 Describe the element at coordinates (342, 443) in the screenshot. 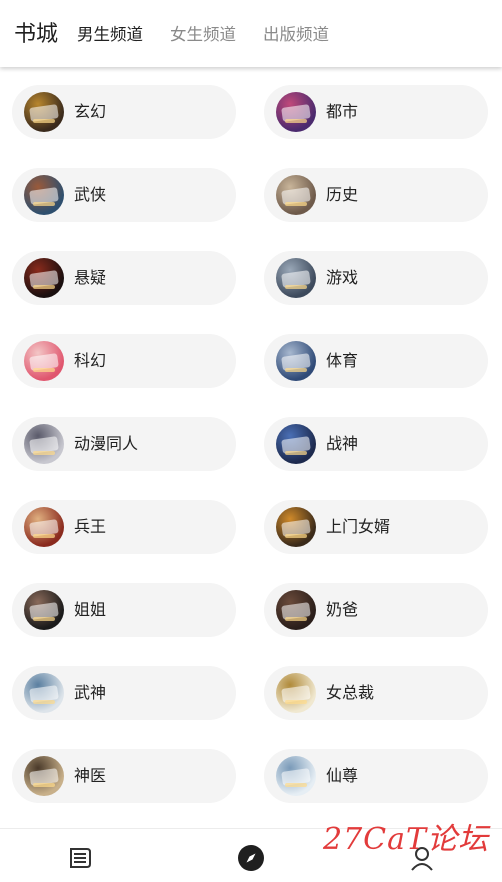

I see `category-label: 战神` at that location.